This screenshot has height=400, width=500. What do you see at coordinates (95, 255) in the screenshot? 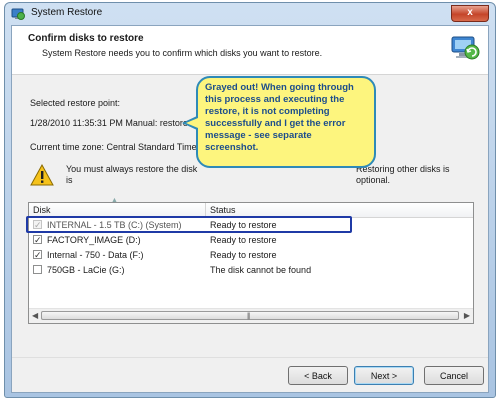
I see `disk-name: Internal - 750 - Data (F:)` at bounding box center [95, 255].